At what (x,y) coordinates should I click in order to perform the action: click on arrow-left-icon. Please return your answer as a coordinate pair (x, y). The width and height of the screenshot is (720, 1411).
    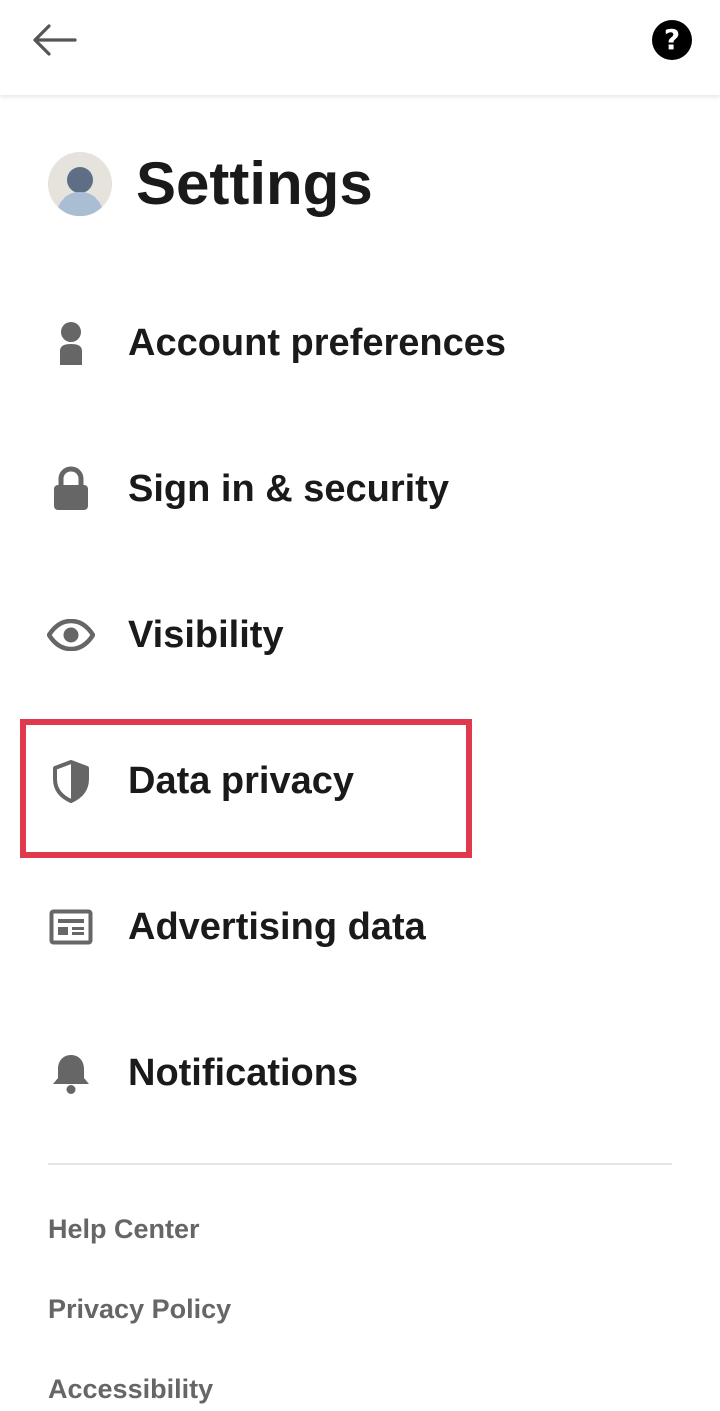
    Looking at the image, I should click on (55, 40).